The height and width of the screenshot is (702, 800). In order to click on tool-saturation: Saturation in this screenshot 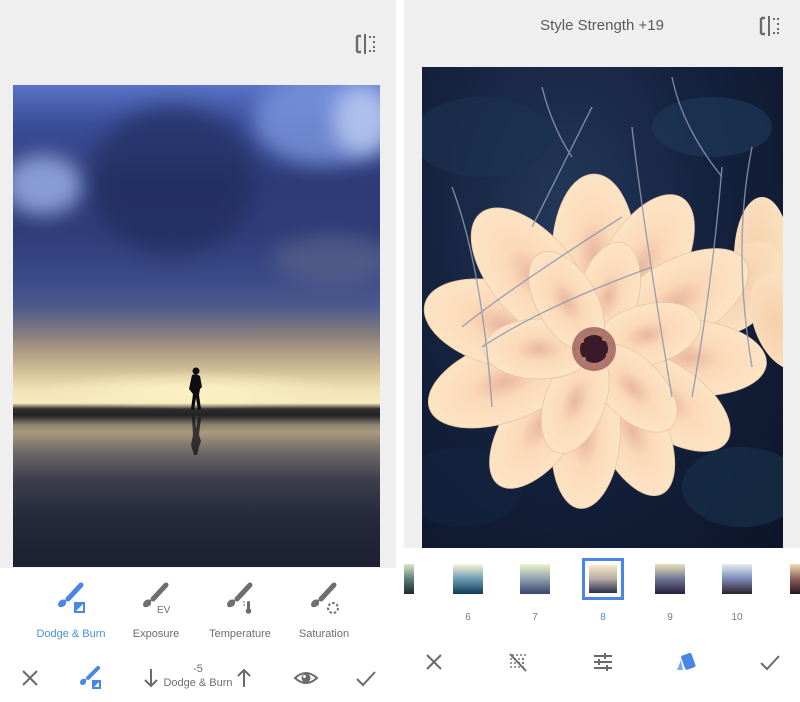, I will do `click(324, 609)`.